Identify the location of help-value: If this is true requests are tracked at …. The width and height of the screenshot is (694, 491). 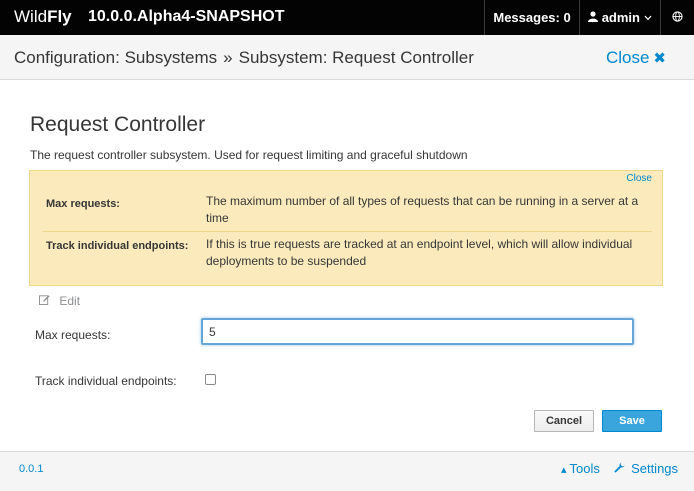
(419, 252).